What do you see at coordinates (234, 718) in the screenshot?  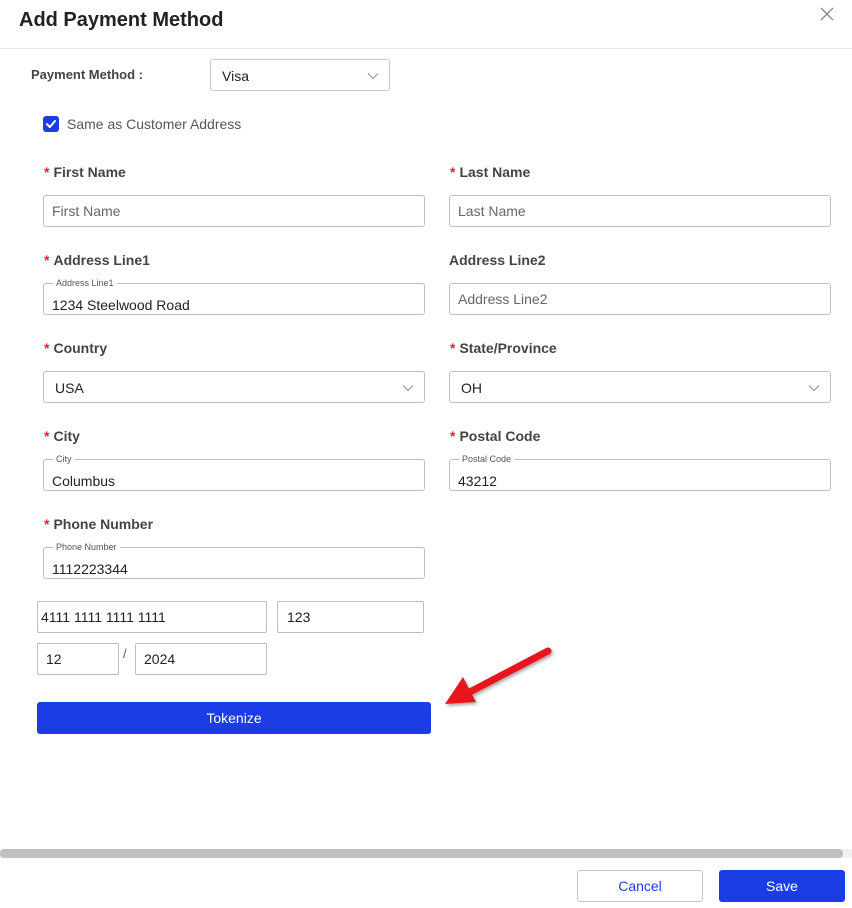 I see `tokenize-button: Tokenize` at bounding box center [234, 718].